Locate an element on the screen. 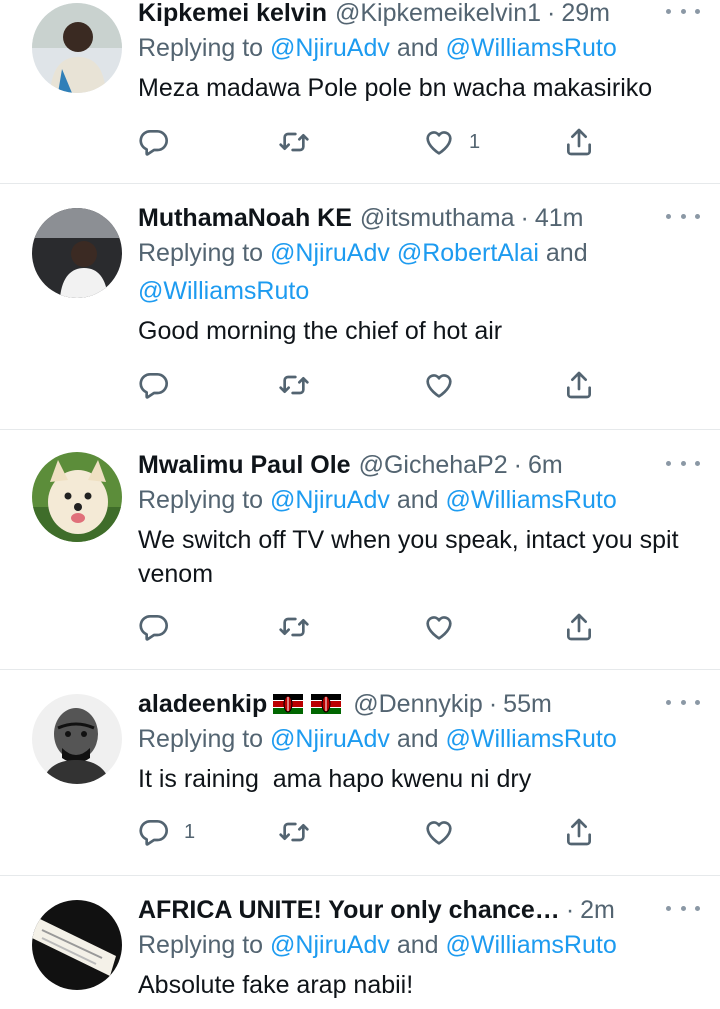 The height and width of the screenshot is (1009, 720). timestamp: 6m is located at coordinates (545, 465).